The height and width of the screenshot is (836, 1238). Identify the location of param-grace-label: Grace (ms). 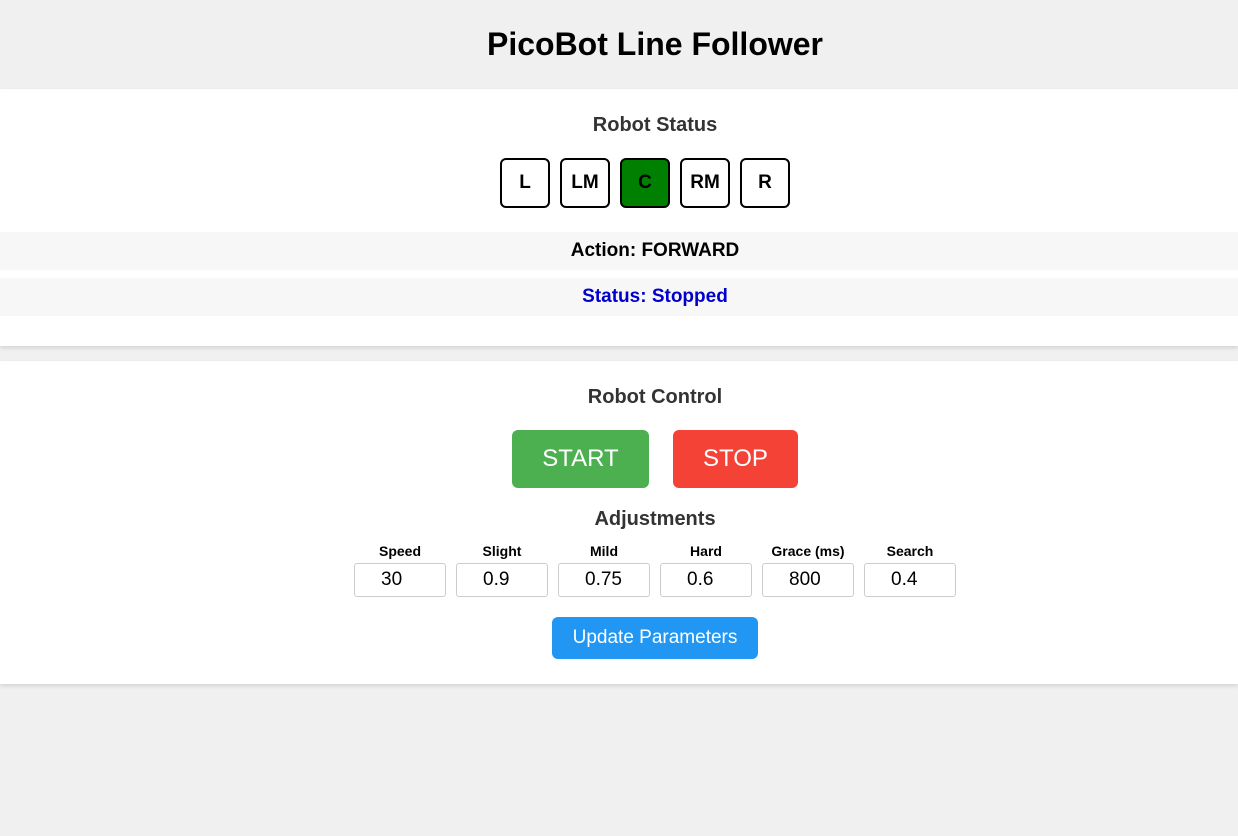
(808, 551).